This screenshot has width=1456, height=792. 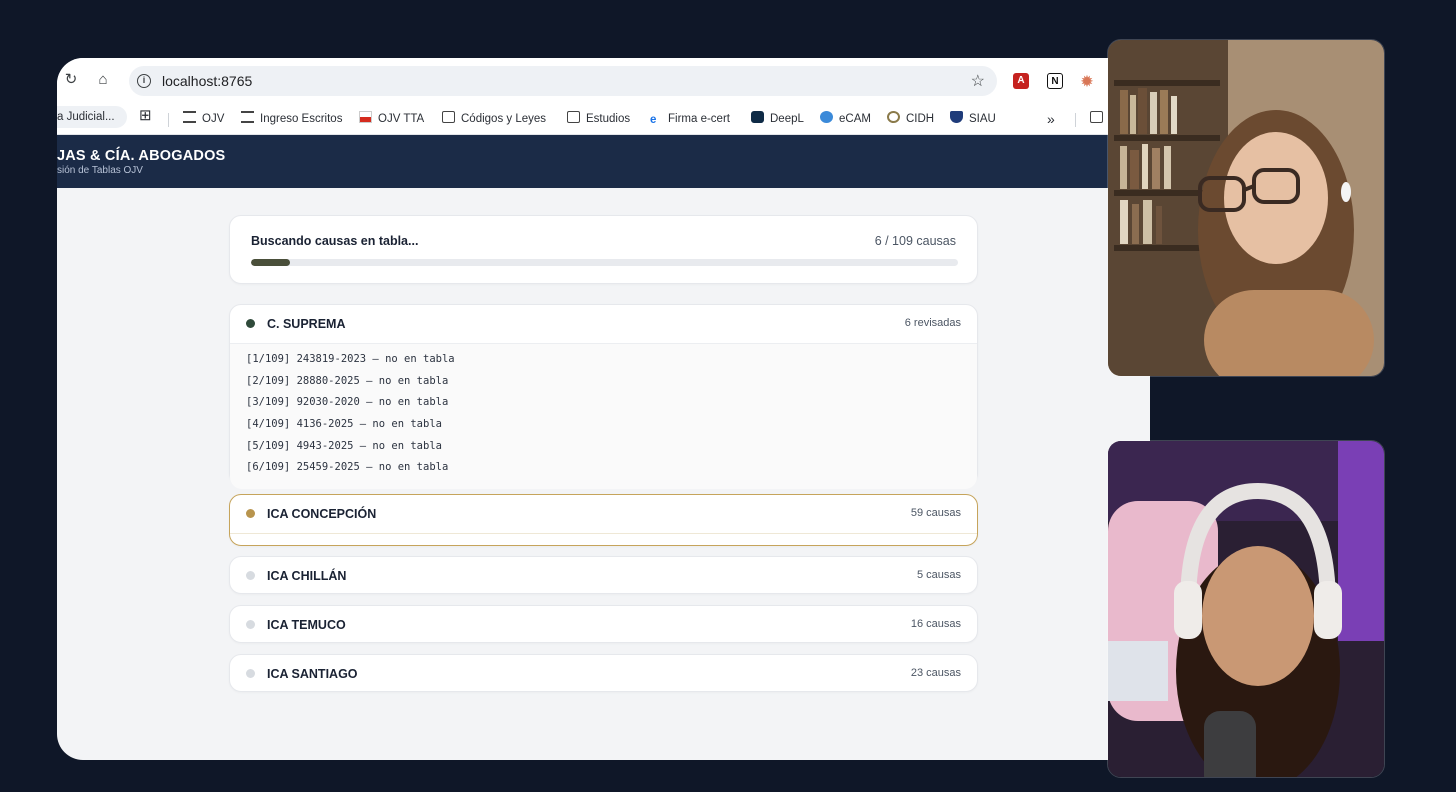 I want to click on log-line: [6/109] 25459-2025 — no en tabla, so click(x=347, y=467).